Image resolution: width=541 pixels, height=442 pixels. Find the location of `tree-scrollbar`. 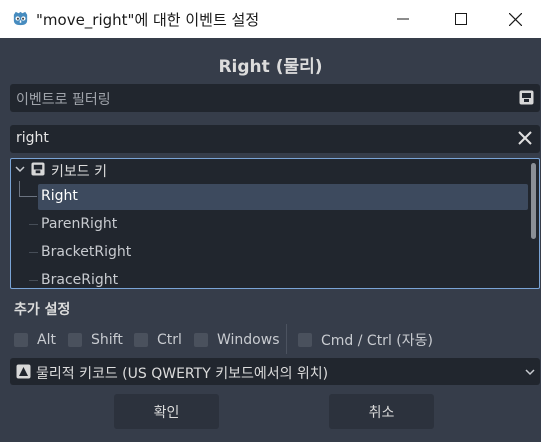

tree-scrollbar is located at coordinates (533, 201).